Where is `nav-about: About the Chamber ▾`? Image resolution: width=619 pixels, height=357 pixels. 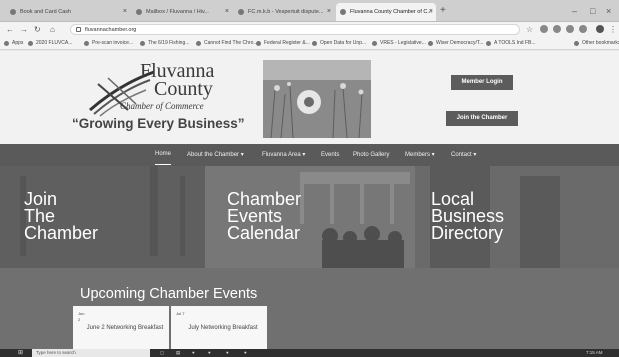 nav-about: About the Chamber ▾ is located at coordinates (215, 155).